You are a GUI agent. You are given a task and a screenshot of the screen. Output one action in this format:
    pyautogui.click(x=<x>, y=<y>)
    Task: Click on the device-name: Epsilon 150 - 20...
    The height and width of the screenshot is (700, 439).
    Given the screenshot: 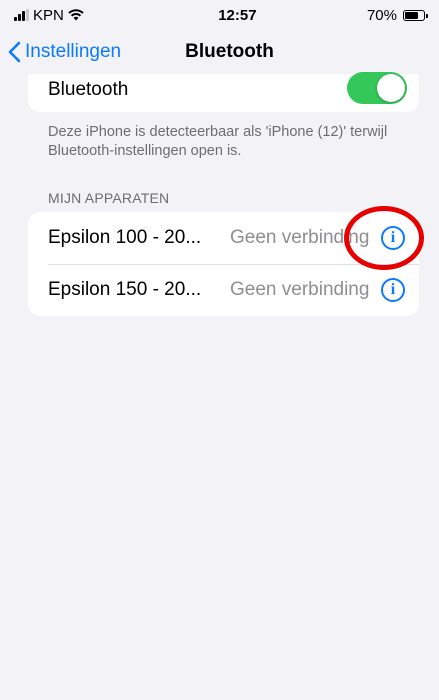 What is the action you would take?
    pyautogui.click(x=125, y=289)
    